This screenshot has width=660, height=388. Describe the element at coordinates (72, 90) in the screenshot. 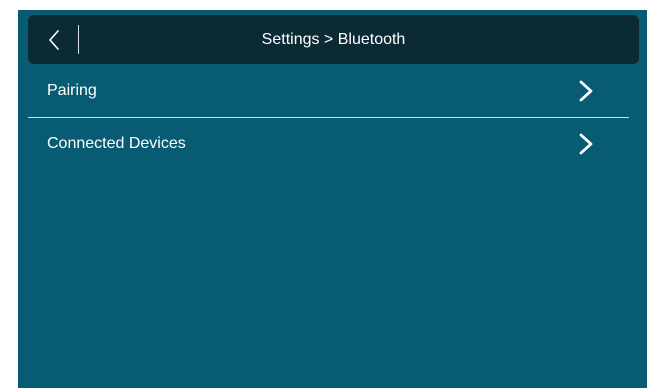

I see `list-item-label: Pairing` at that location.